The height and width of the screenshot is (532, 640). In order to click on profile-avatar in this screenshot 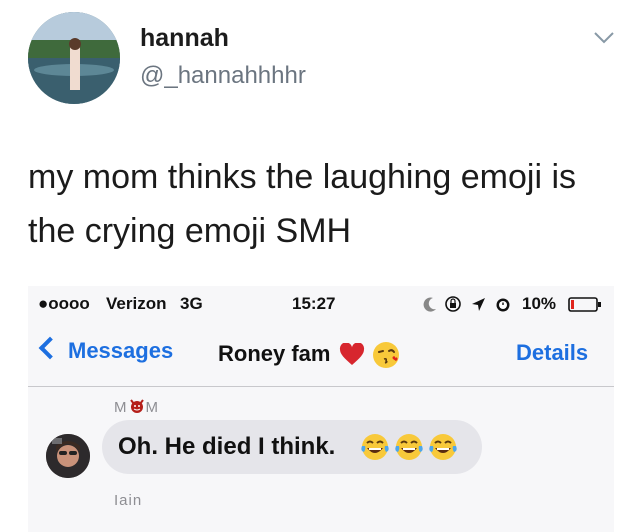, I will do `click(74, 58)`.